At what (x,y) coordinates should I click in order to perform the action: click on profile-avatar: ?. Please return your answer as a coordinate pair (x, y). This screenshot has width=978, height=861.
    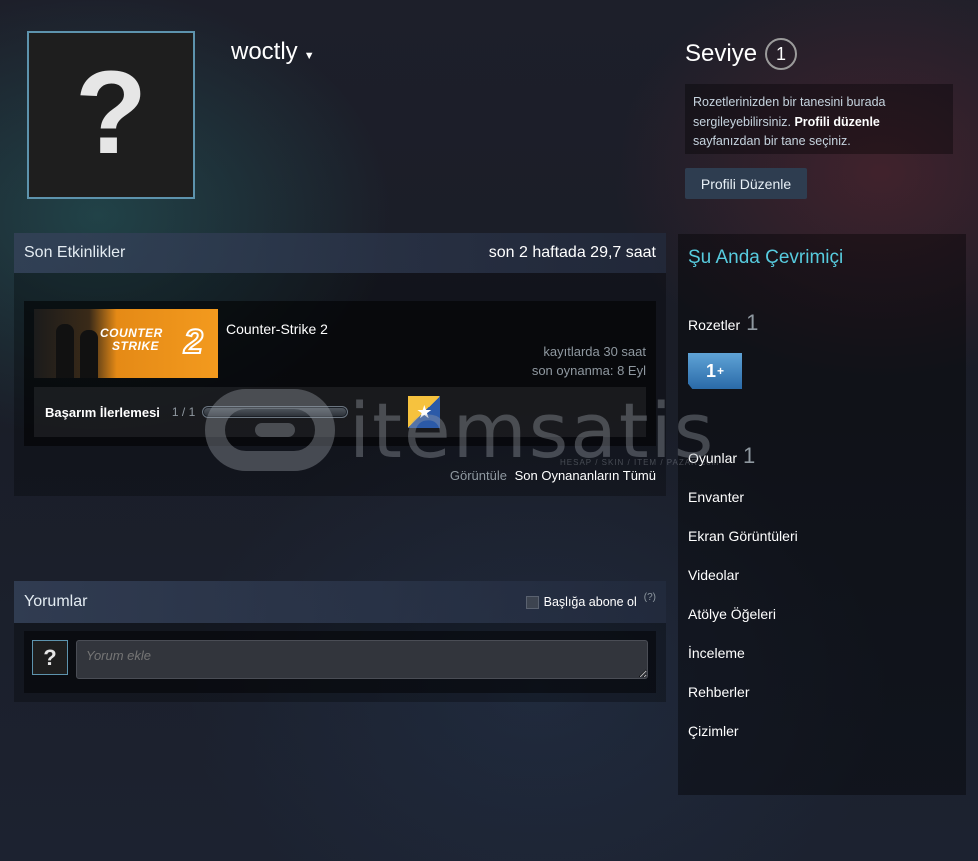
    Looking at the image, I should click on (111, 115).